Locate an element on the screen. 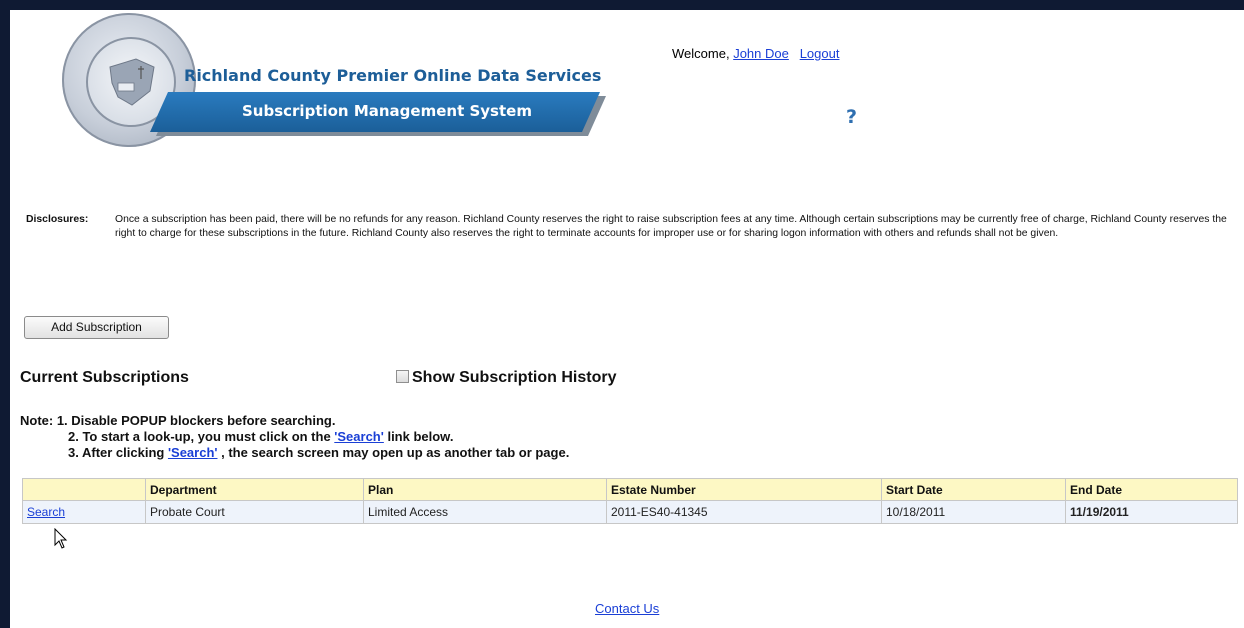 The width and height of the screenshot is (1244, 628). header-plan: Plan is located at coordinates (485, 489).